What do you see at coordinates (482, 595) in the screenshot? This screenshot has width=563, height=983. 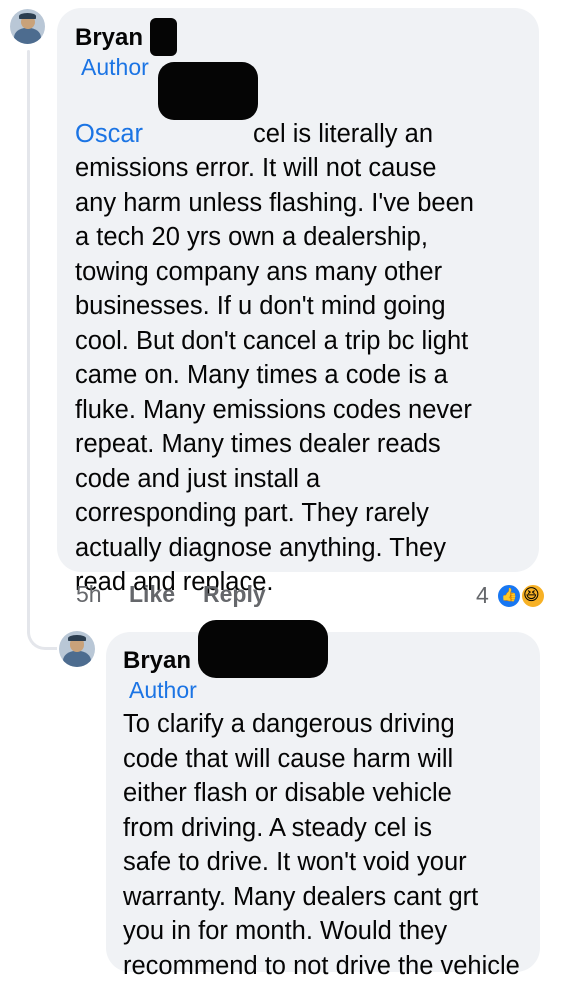 I see `reaction-count: 4` at bounding box center [482, 595].